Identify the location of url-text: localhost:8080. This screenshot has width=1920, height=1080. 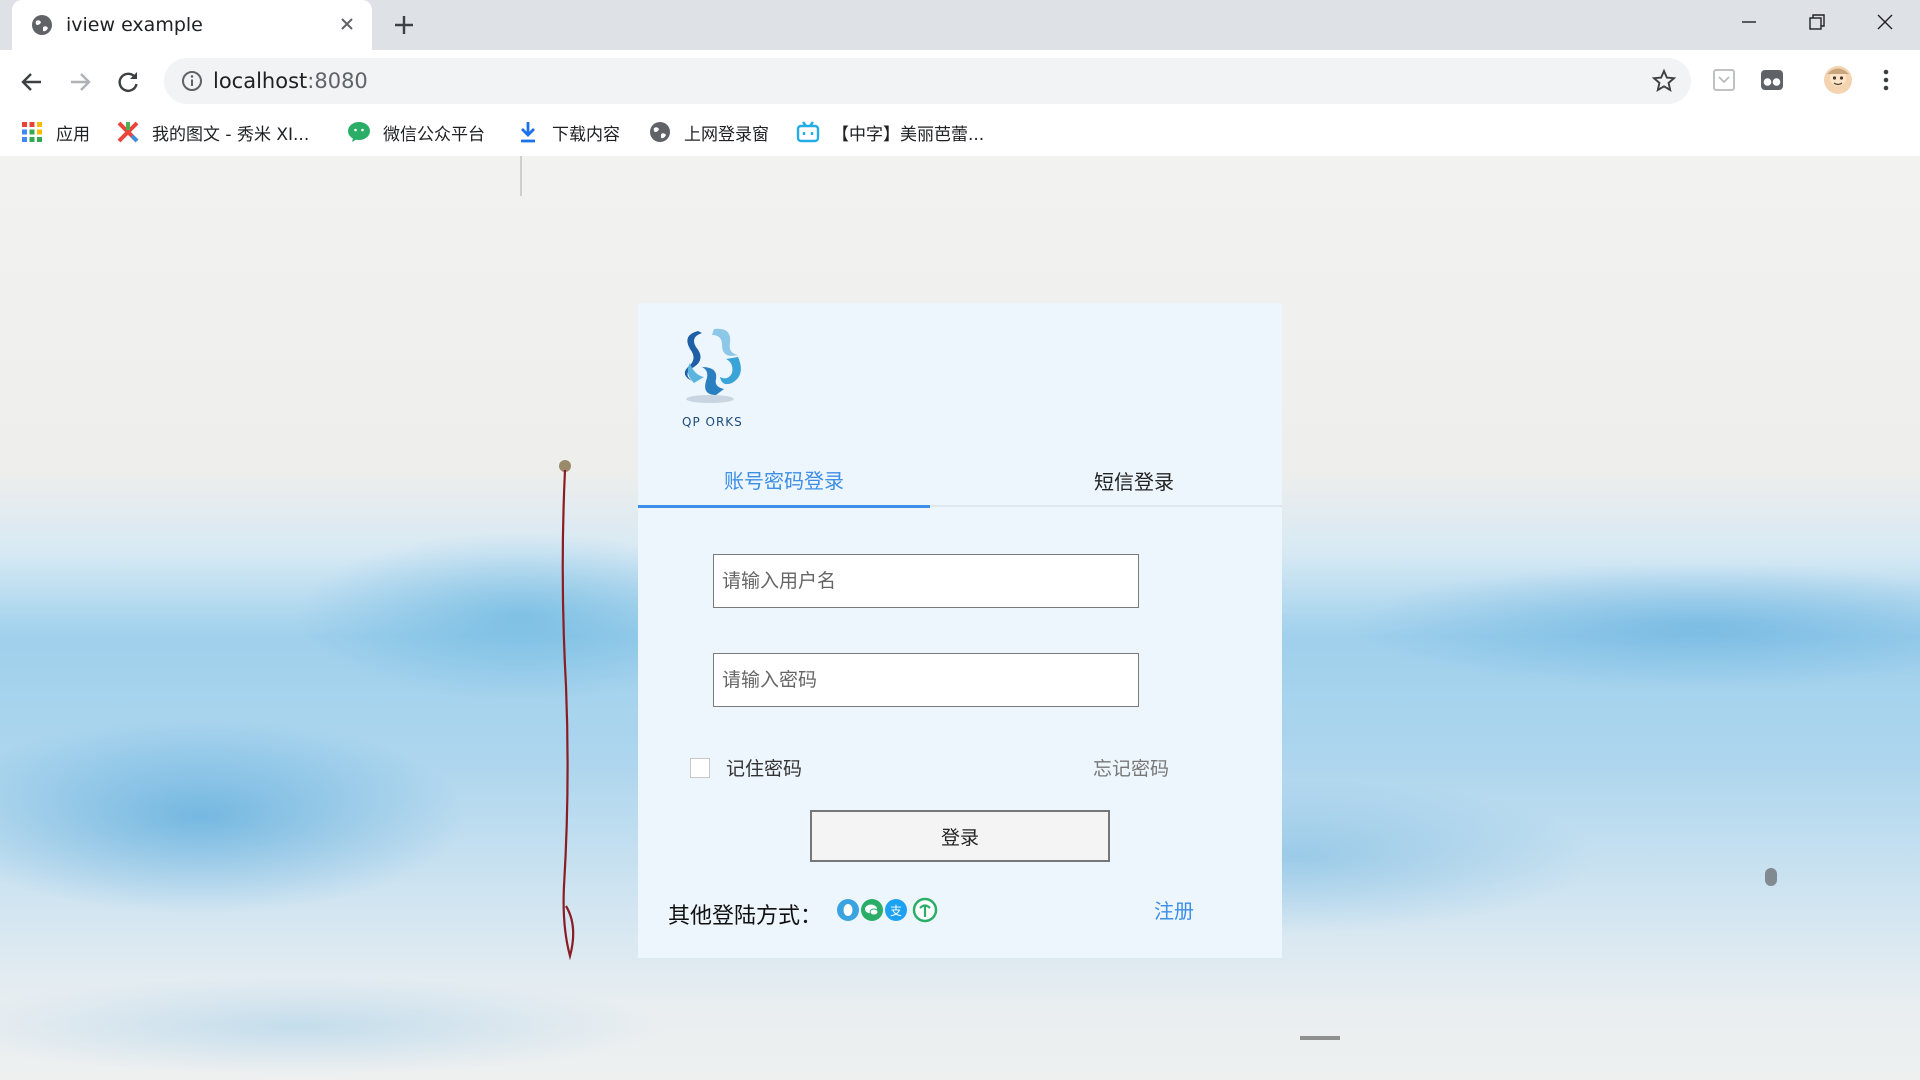
(290, 81).